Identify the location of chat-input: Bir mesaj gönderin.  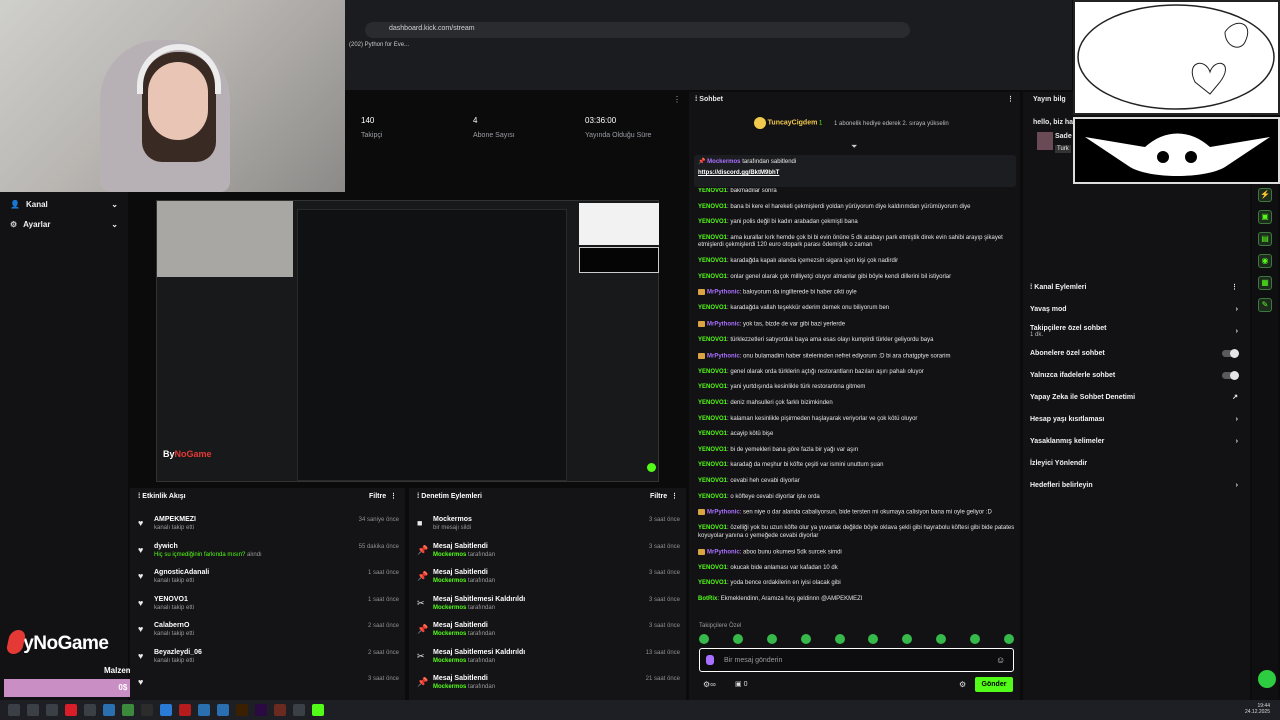
(856, 660).